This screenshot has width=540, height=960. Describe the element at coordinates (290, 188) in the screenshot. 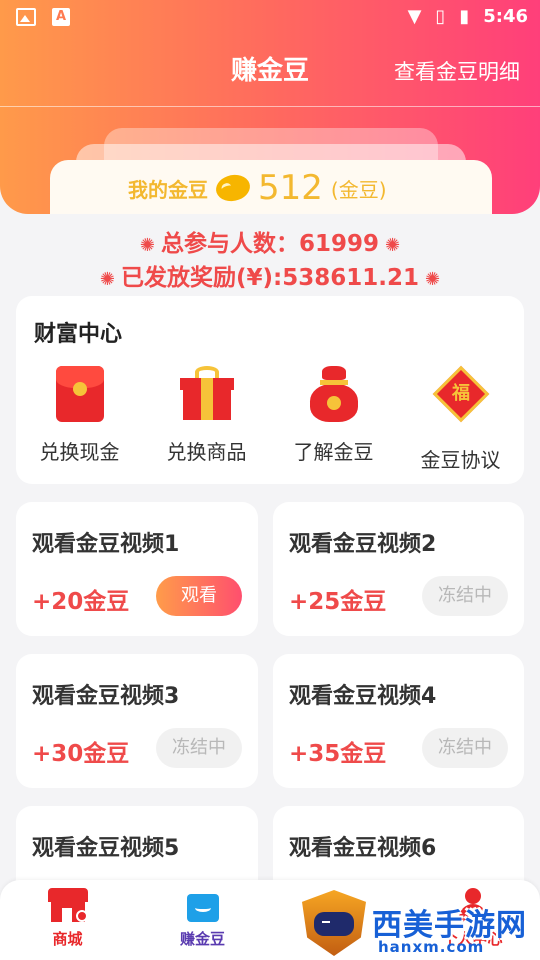

I see `coin-balance-amount: 512` at that location.